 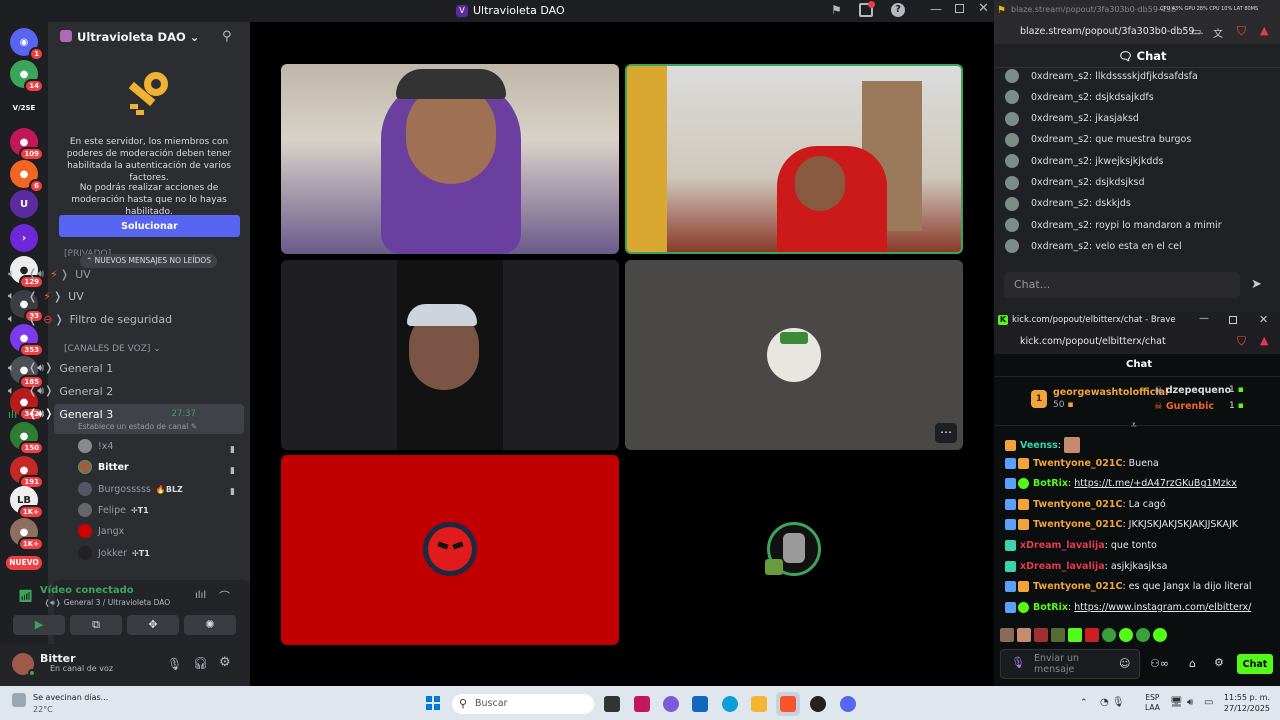 What do you see at coordinates (642, 704) in the screenshot?
I see `snipping-icon` at bounding box center [642, 704].